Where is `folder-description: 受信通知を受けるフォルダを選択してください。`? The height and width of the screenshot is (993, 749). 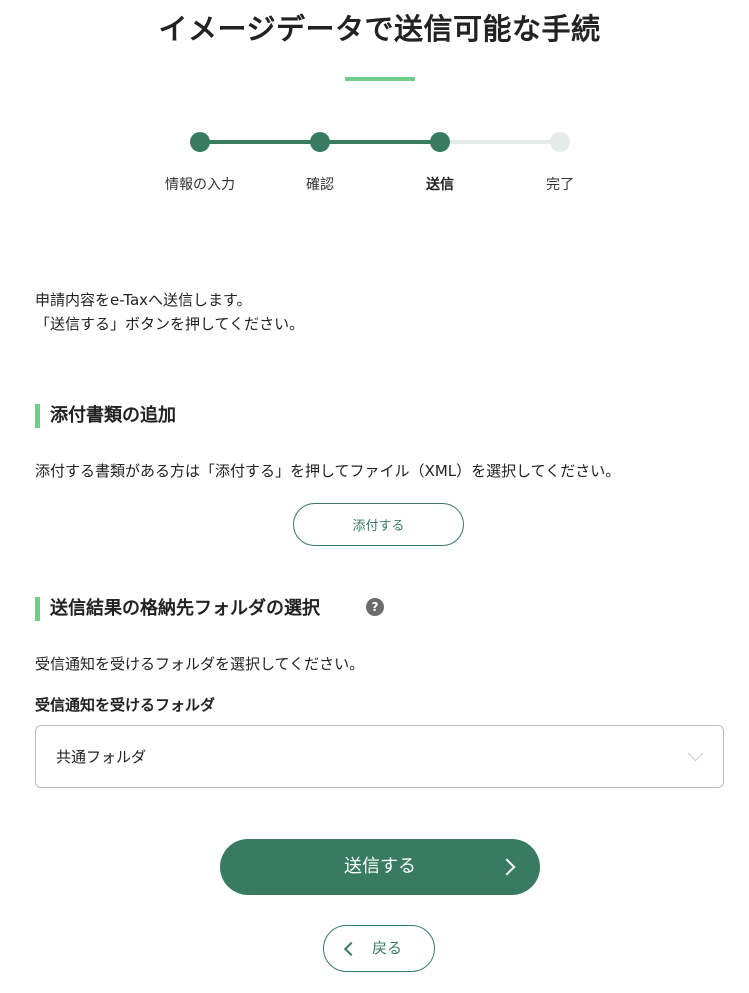
folder-description: 受信通知を受けるフォルダを選択してください。 is located at coordinates (200, 664).